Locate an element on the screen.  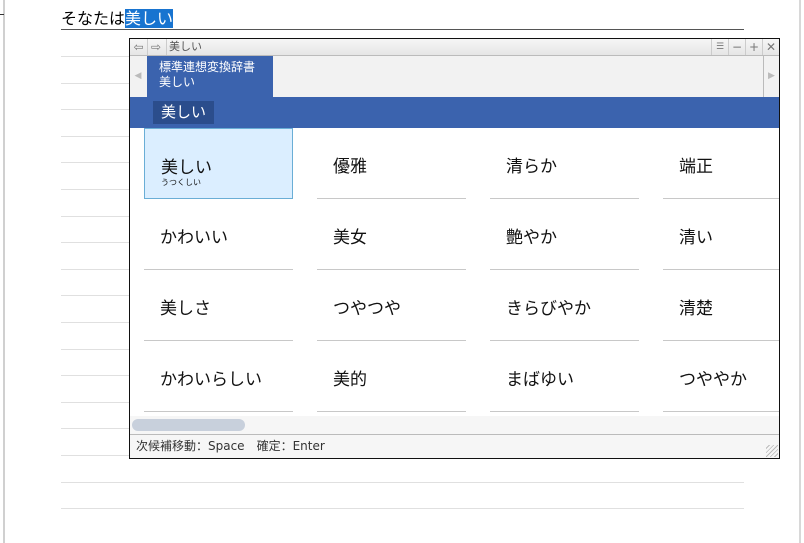
candidate-cell: 優雅 is located at coordinates (391, 163).